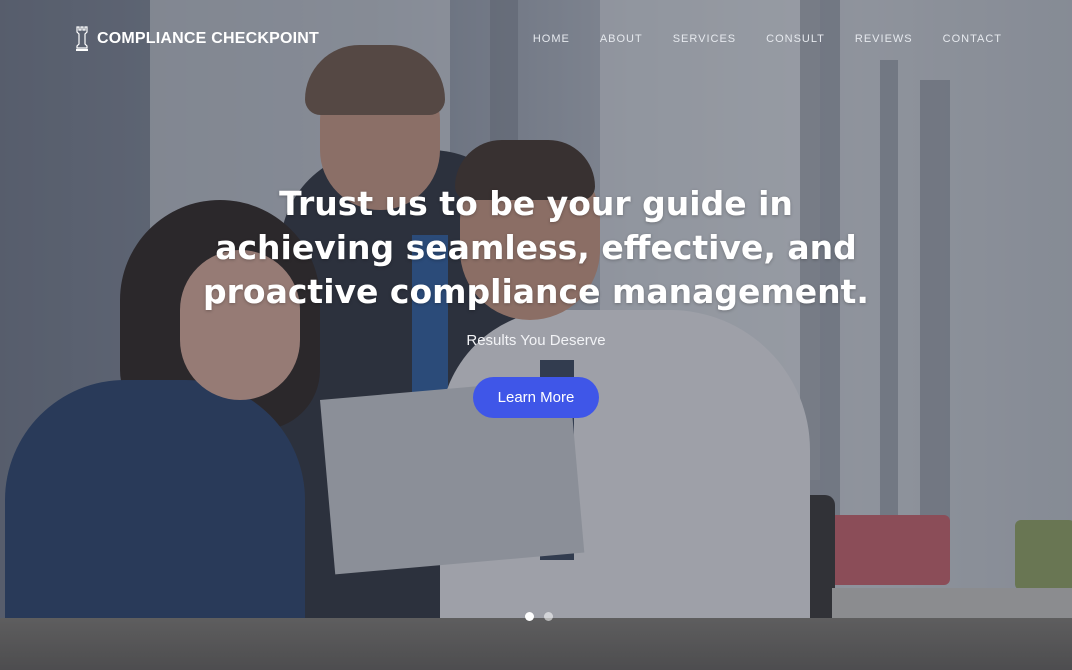 The height and width of the screenshot is (670, 1072). What do you see at coordinates (208, 38) in the screenshot?
I see `brand-name: COMPLIANCE CHECKPOINT` at bounding box center [208, 38].